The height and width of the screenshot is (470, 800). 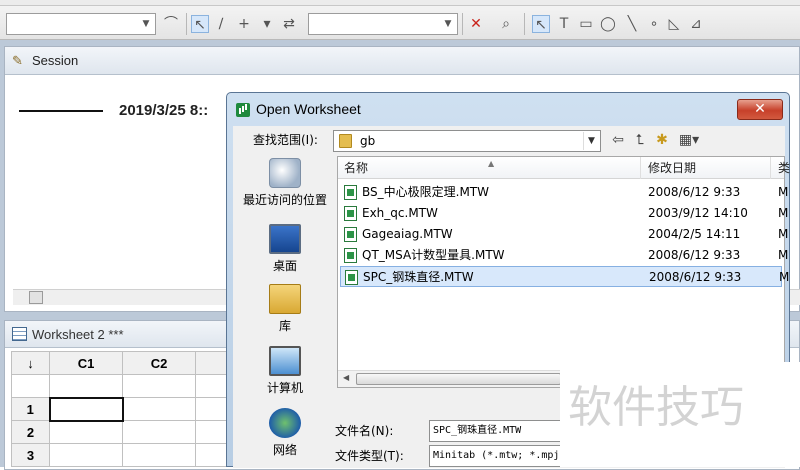 What do you see at coordinates (61, 111) in the screenshot?
I see `session-rule` at bounding box center [61, 111].